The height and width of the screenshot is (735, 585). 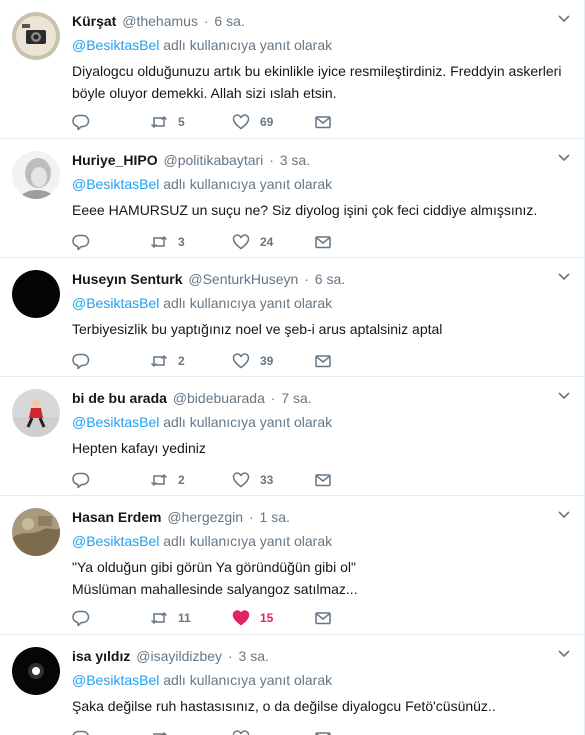 What do you see at coordinates (167, 122) in the screenshot?
I see `retweet-button: 5` at bounding box center [167, 122].